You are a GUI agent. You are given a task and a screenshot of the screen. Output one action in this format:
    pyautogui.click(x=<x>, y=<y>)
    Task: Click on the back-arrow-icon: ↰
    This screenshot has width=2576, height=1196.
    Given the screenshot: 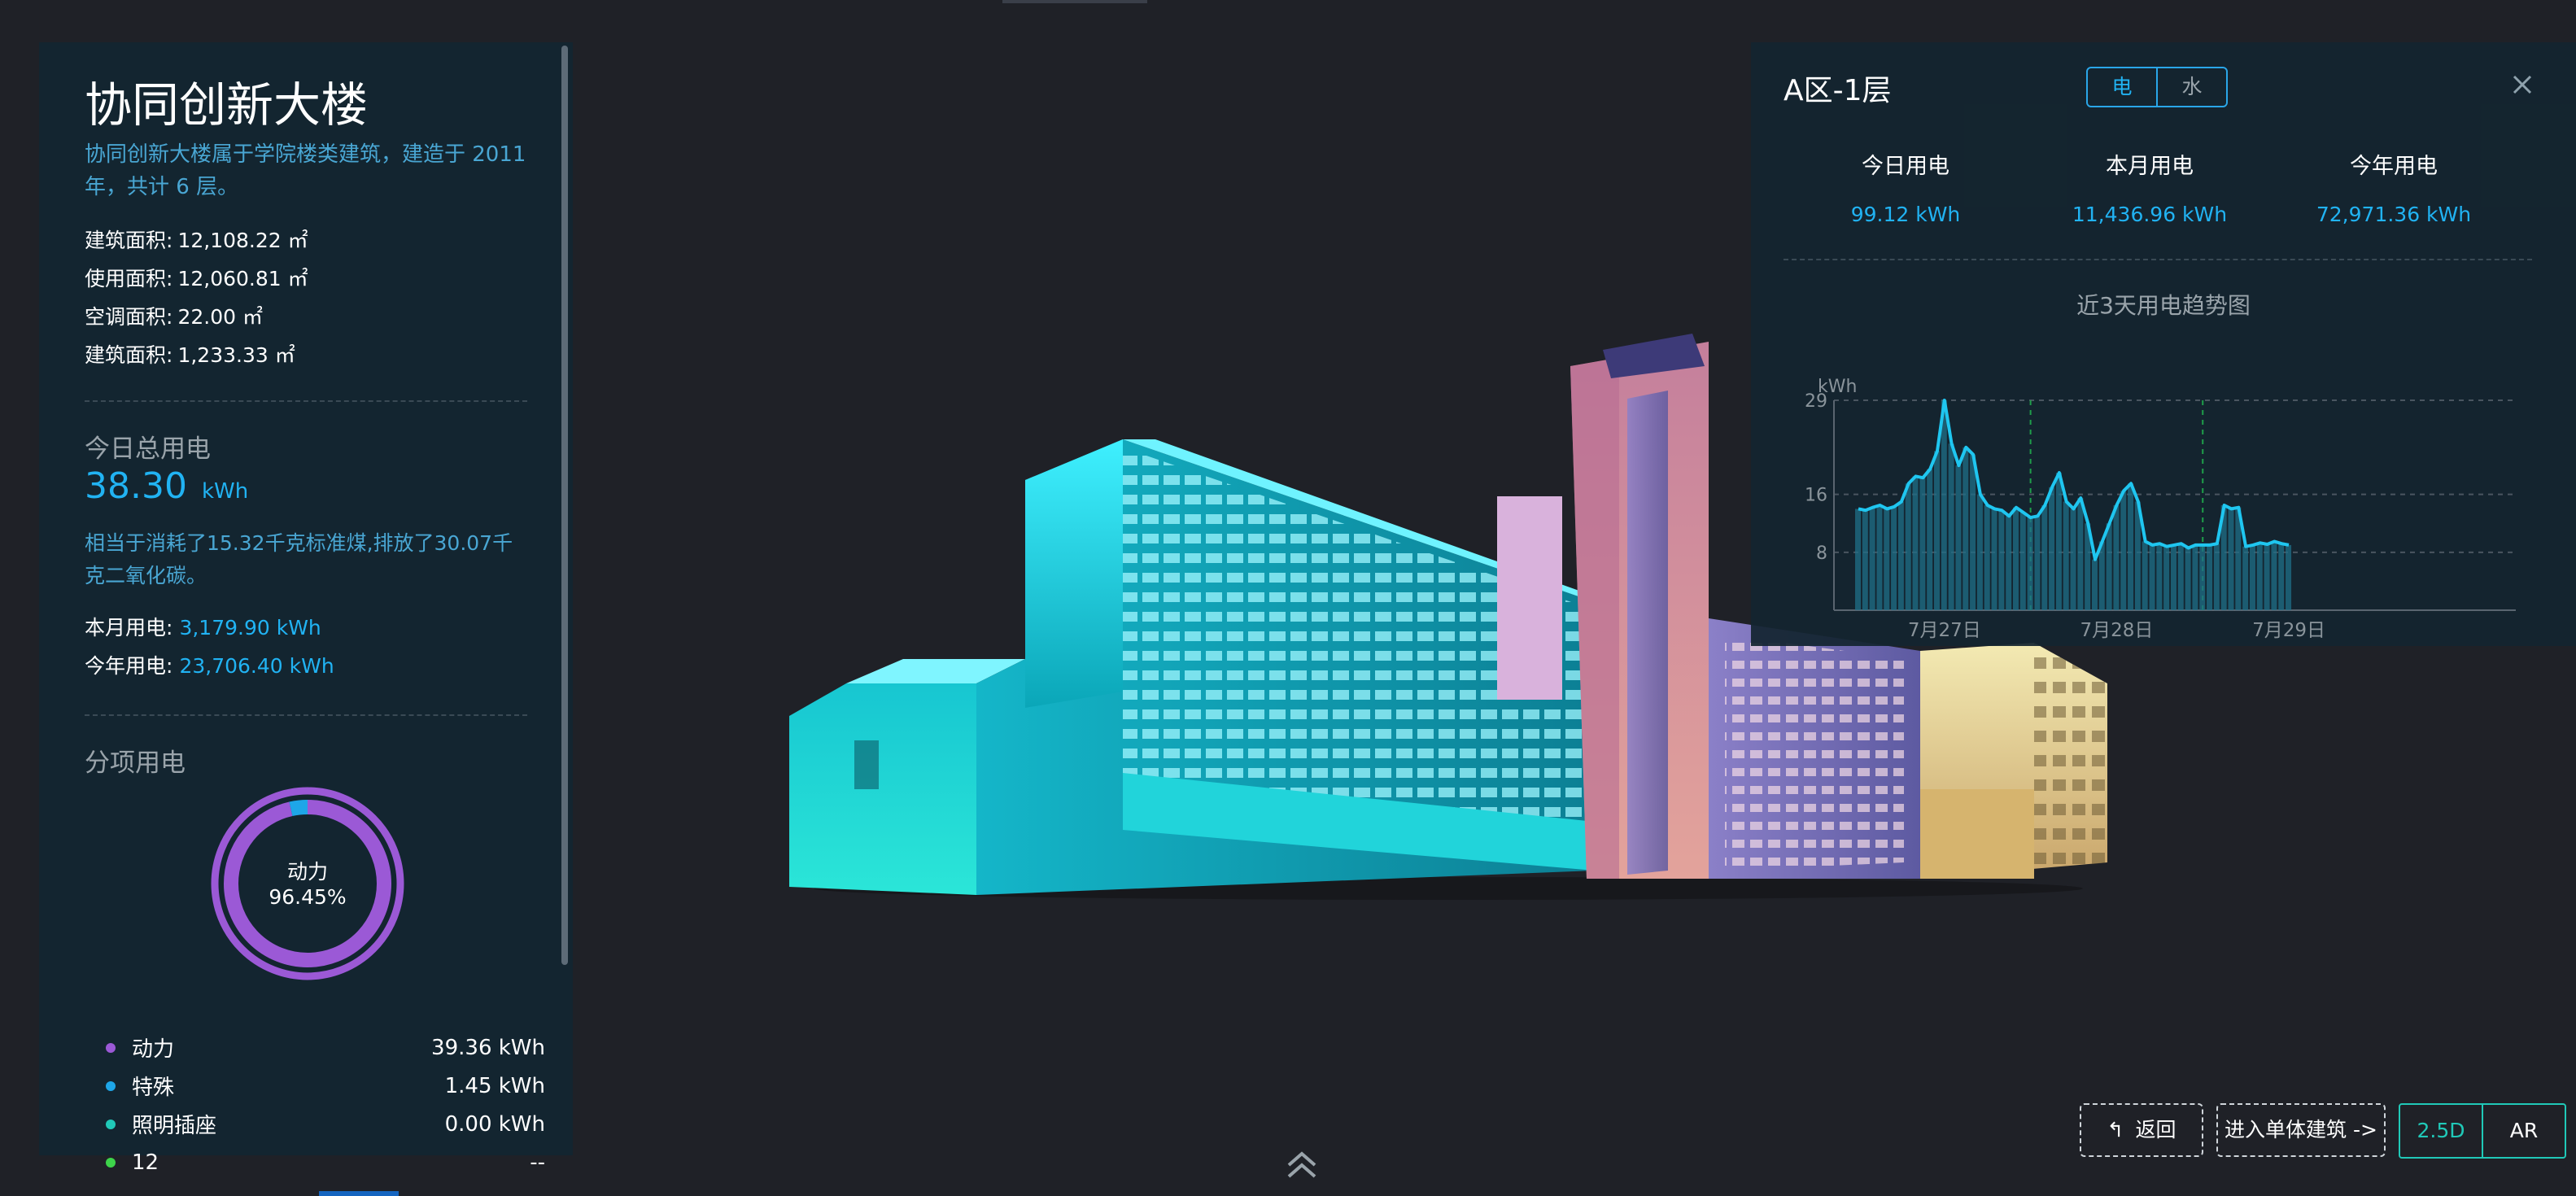 What is the action you would take?
    pyautogui.click(x=2115, y=1129)
    